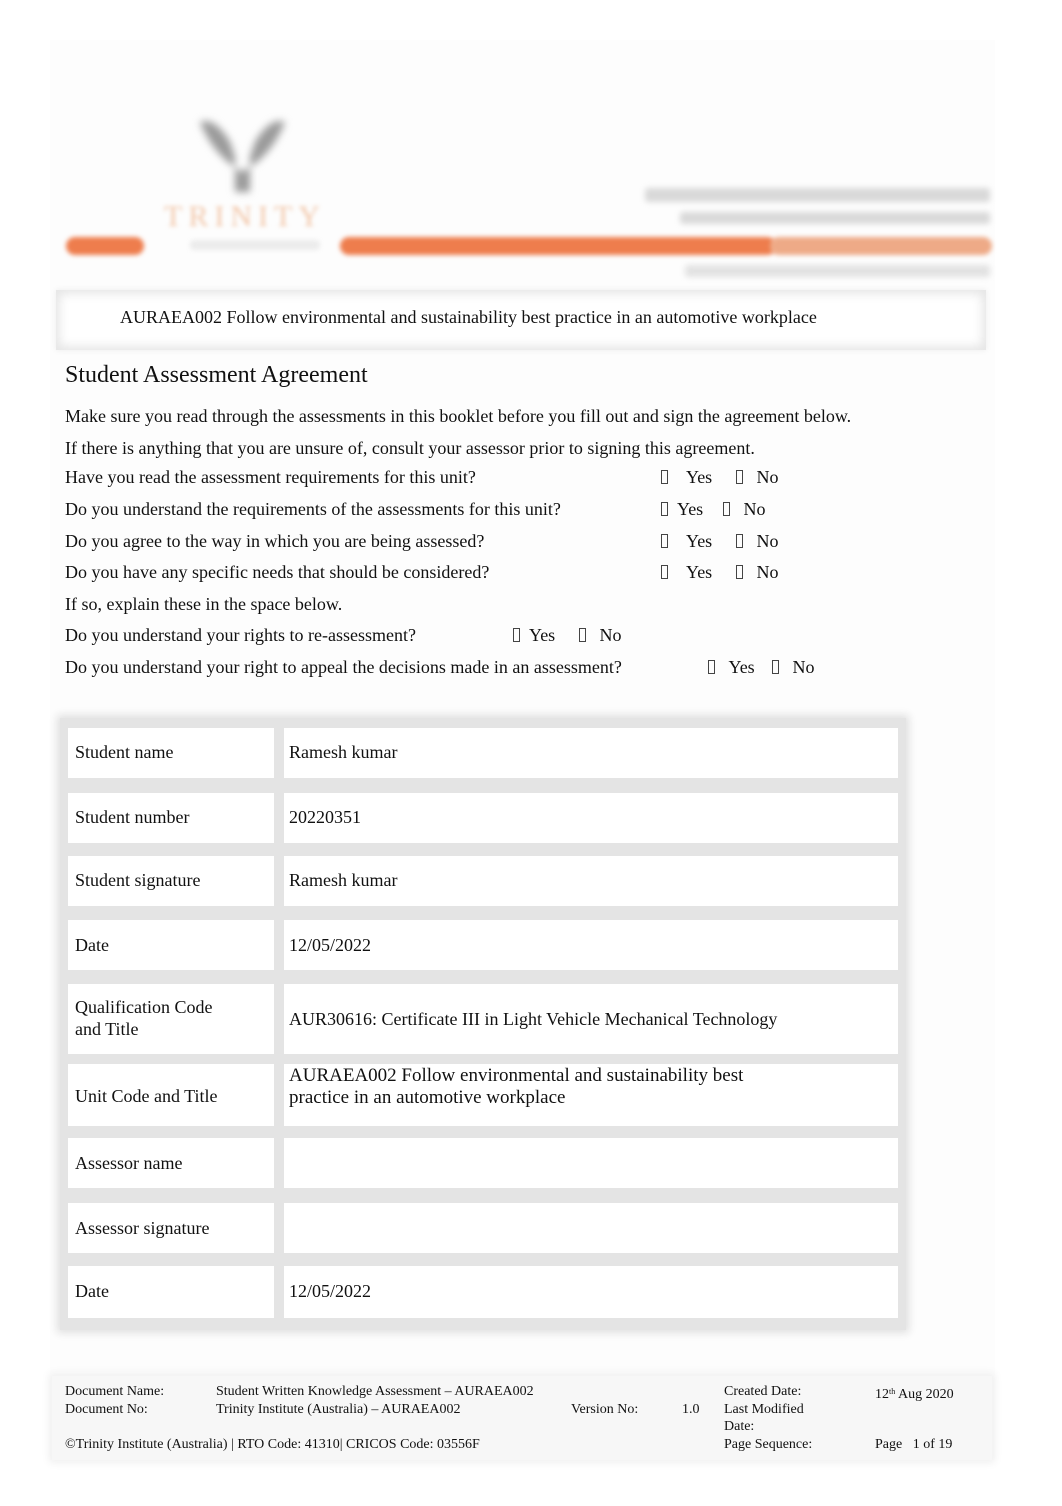  Describe the element at coordinates (881, 246) in the screenshot. I see `header-accent-bar-light` at that location.